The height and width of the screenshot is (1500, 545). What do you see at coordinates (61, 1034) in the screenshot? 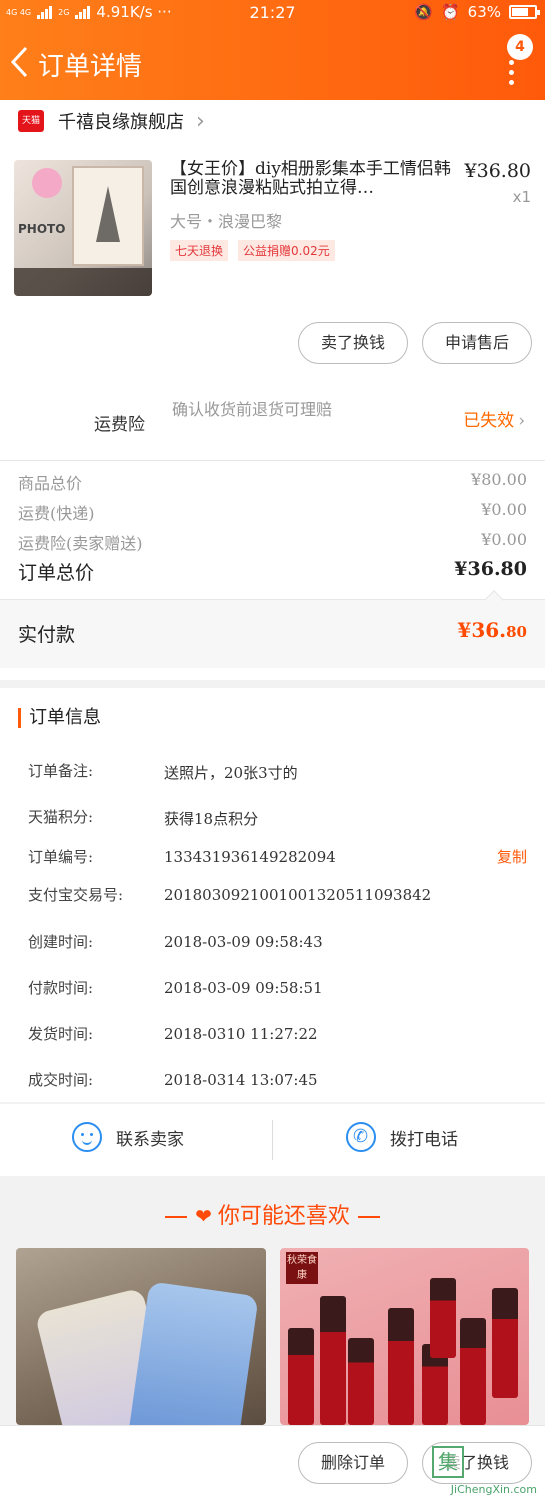
I see `info-key: 发货时间:` at bounding box center [61, 1034].